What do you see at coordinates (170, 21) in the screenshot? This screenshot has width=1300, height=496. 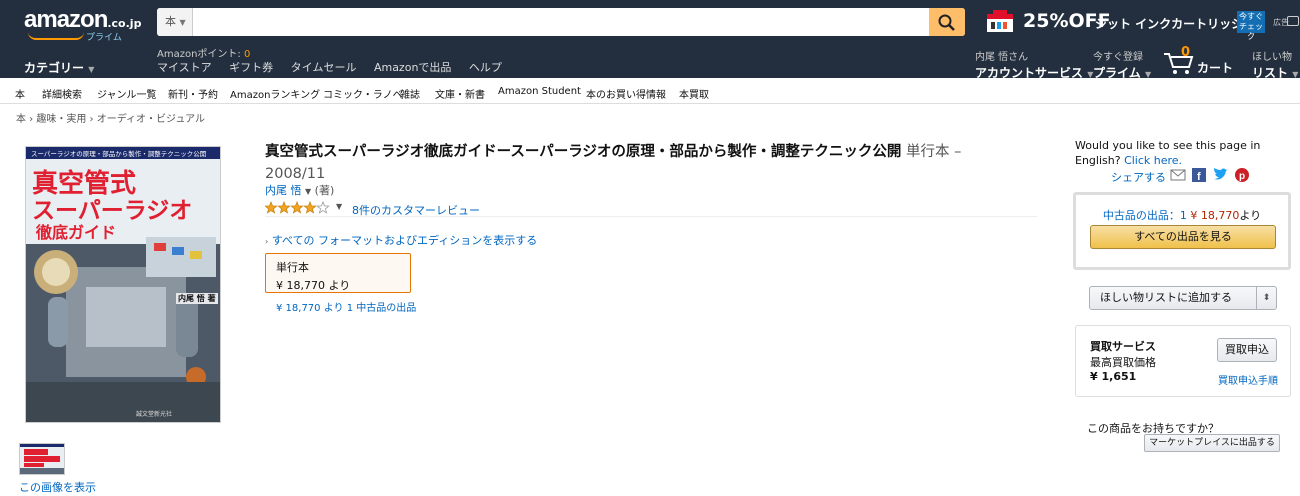 I see `search-scope-label: 本` at bounding box center [170, 21].